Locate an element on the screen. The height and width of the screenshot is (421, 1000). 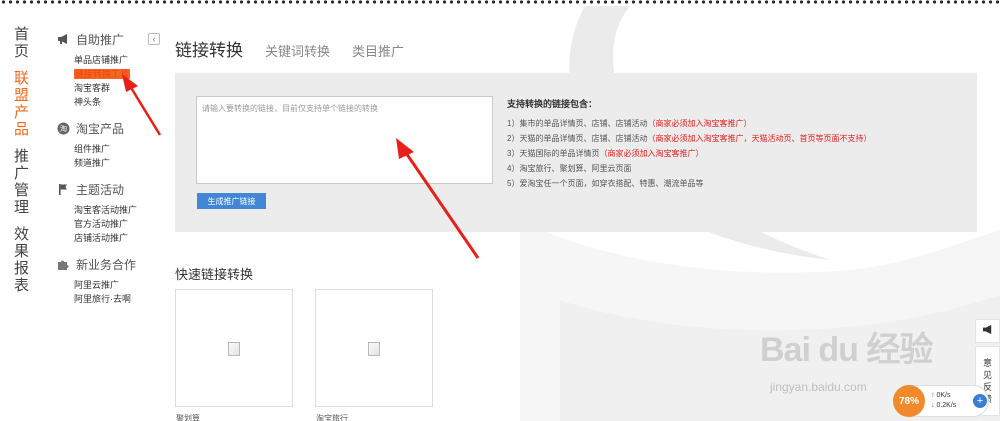
support-title: 支持转换的链接包含： is located at coordinates (552, 104).